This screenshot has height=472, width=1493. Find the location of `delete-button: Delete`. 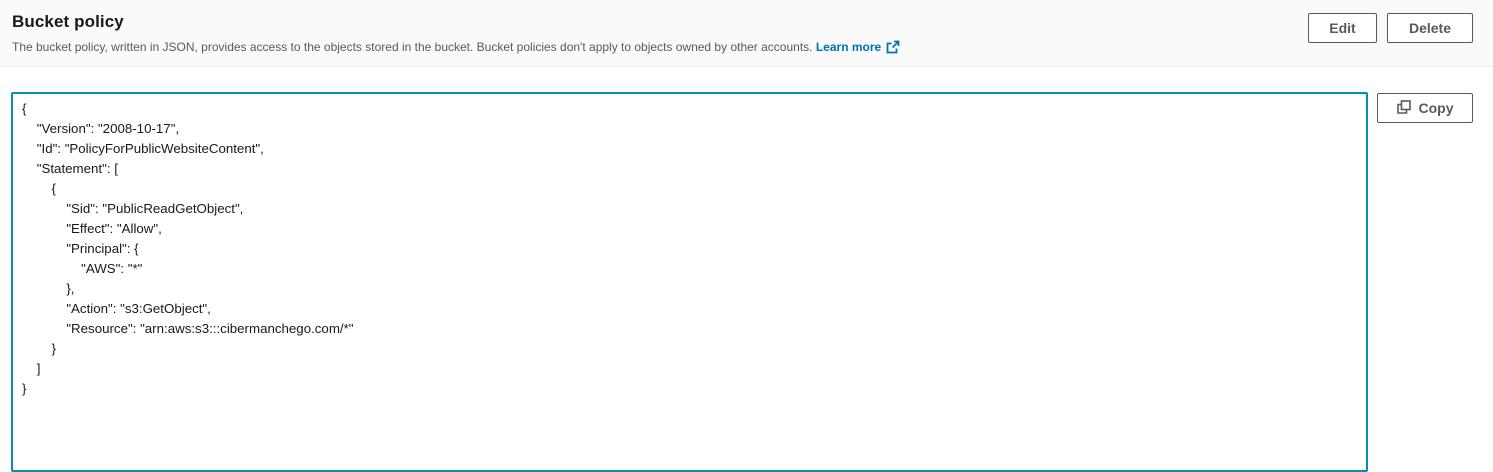

delete-button: Delete is located at coordinates (1430, 28).